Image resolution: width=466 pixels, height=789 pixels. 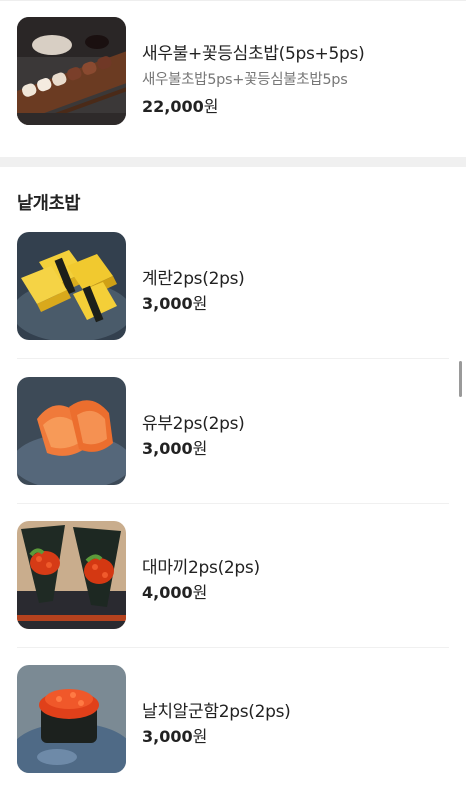 What do you see at coordinates (167, 592) in the screenshot?
I see `price-value: 4,000` at bounding box center [167, 592].